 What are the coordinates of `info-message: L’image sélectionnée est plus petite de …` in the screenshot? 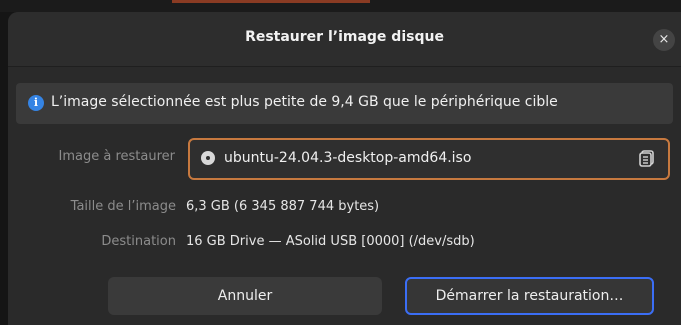 It's located at (304, 102).